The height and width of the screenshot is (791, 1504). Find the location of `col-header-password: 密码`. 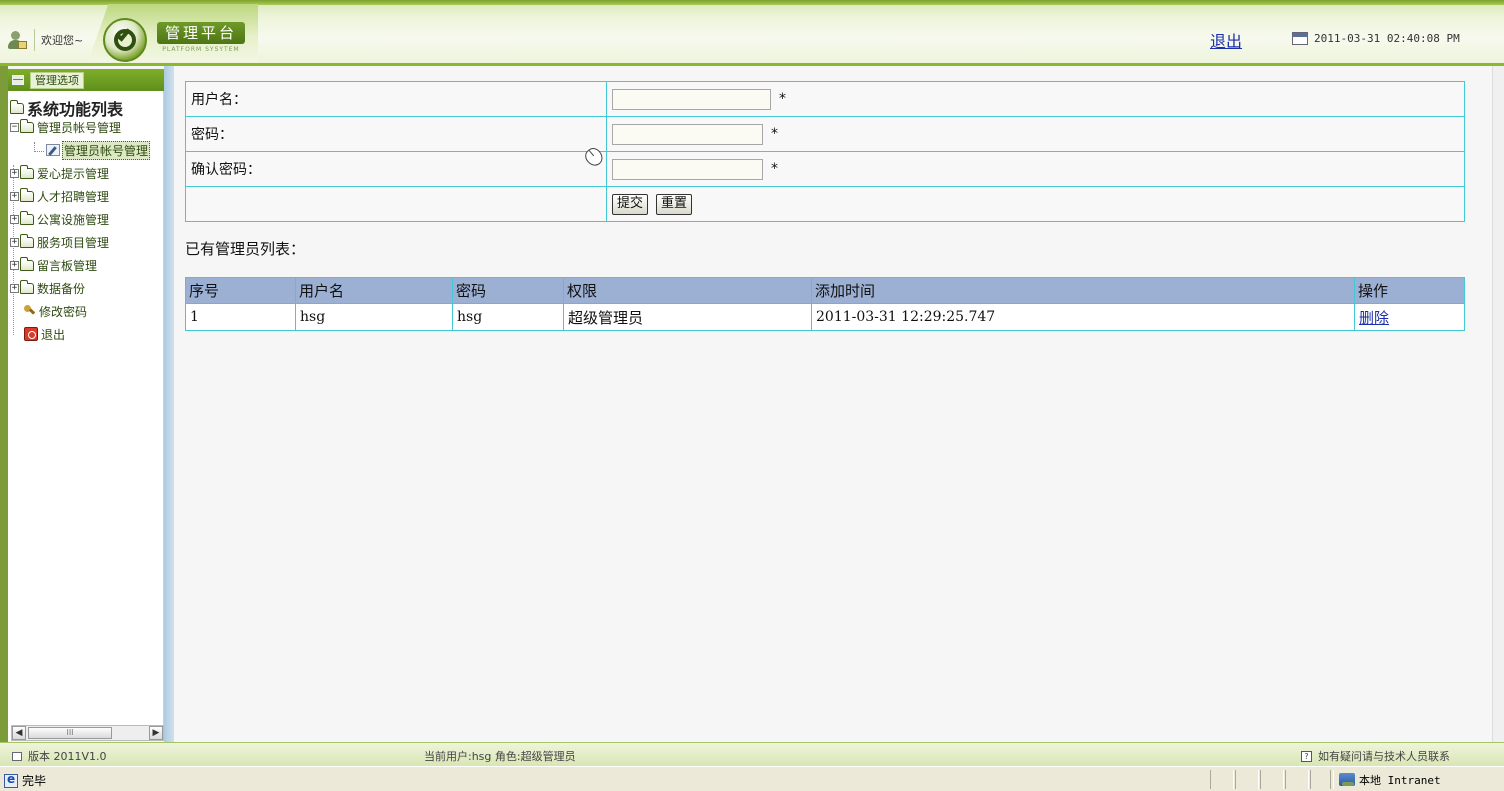

col-header-password: 密码 is located at coordinates (508, 290).